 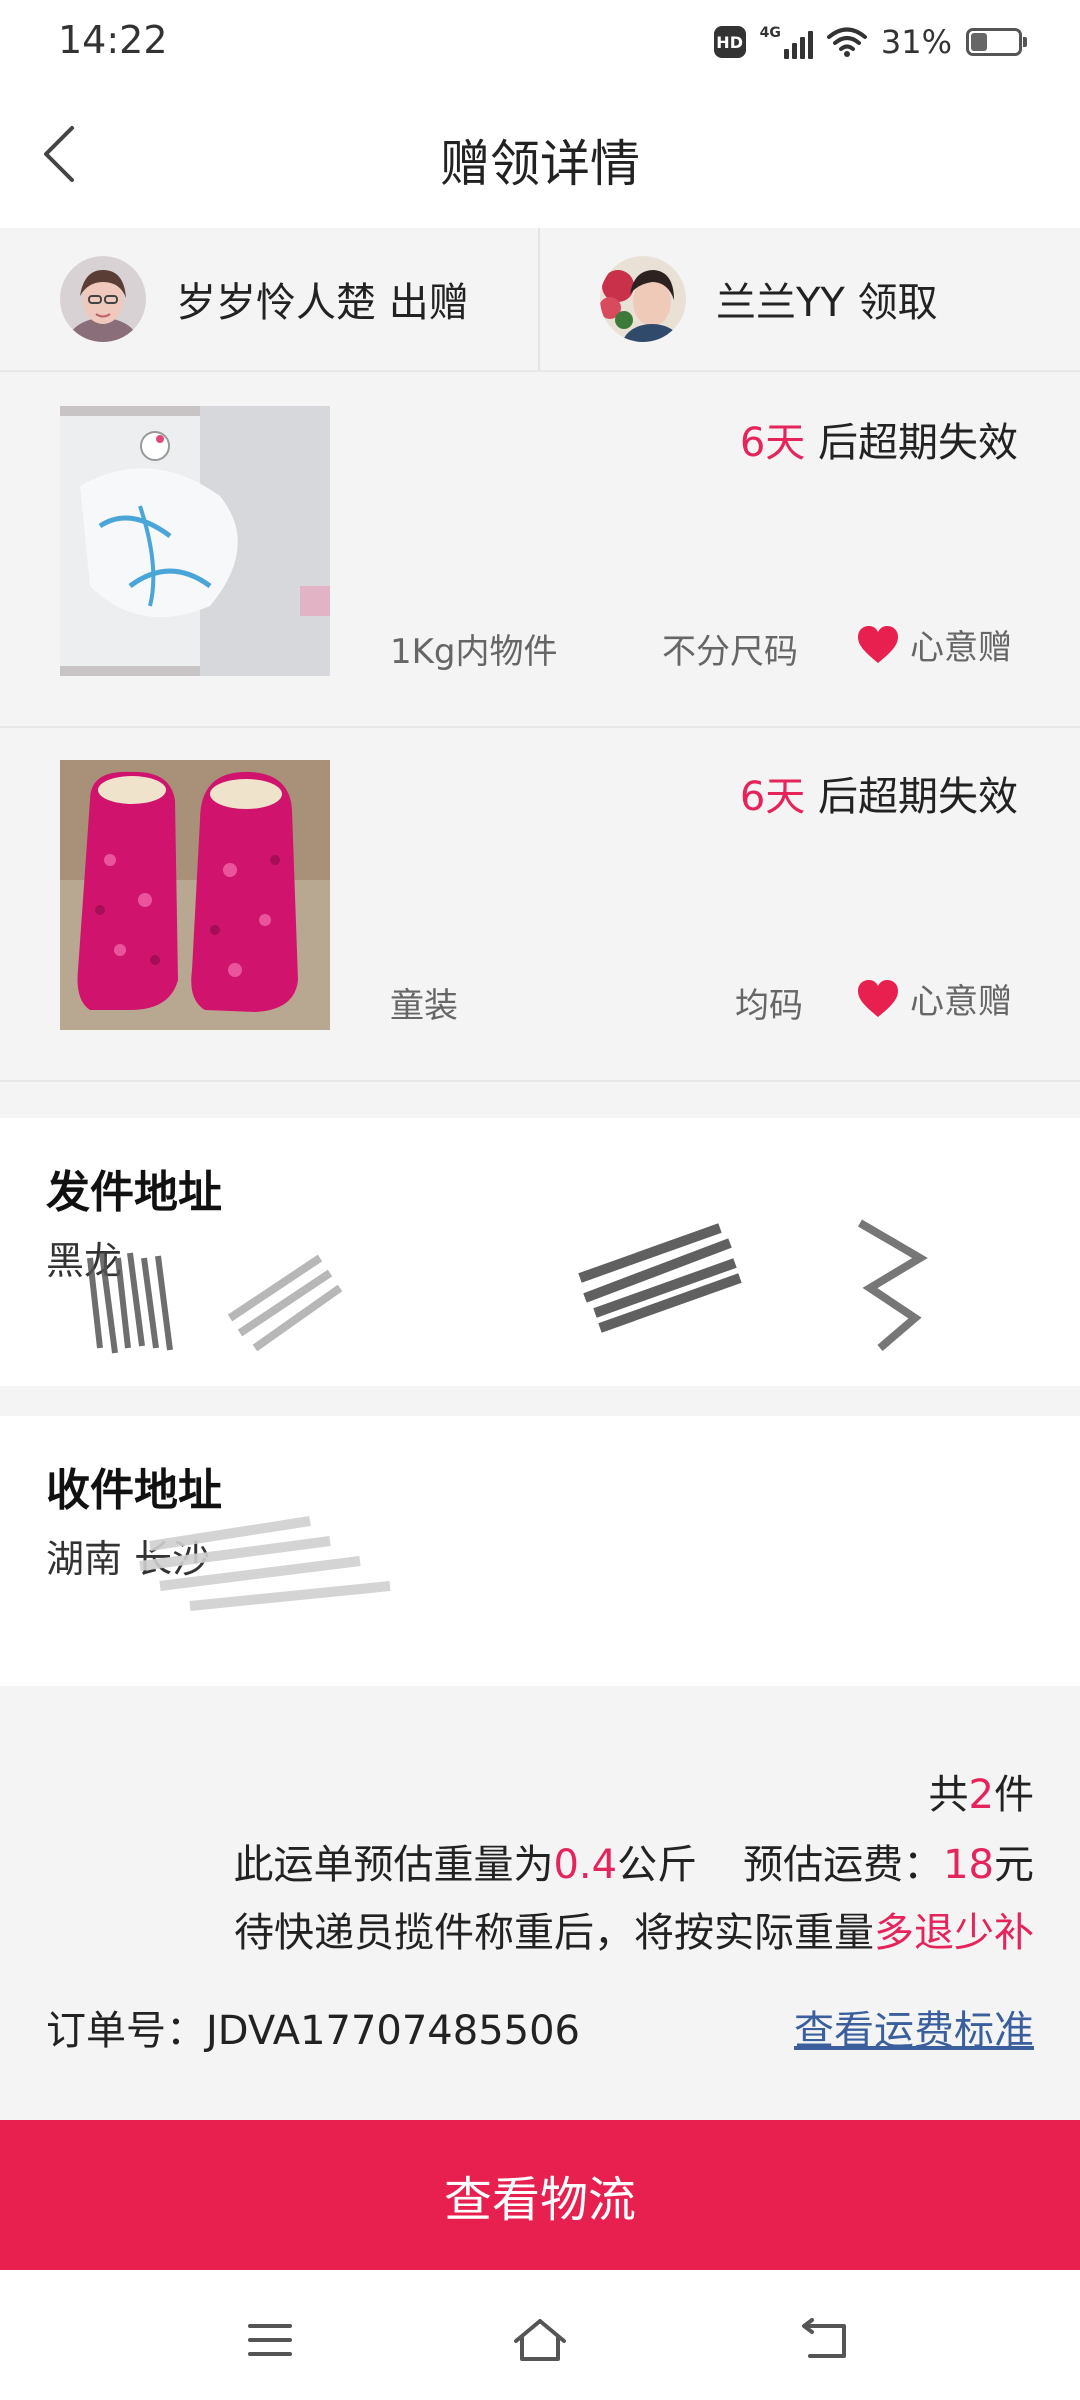 What do you see at coordinates (914, 2027) in the screenshot?
I see `fee-standard-link: 查看运费标准` at bounding box center [914, 2027].